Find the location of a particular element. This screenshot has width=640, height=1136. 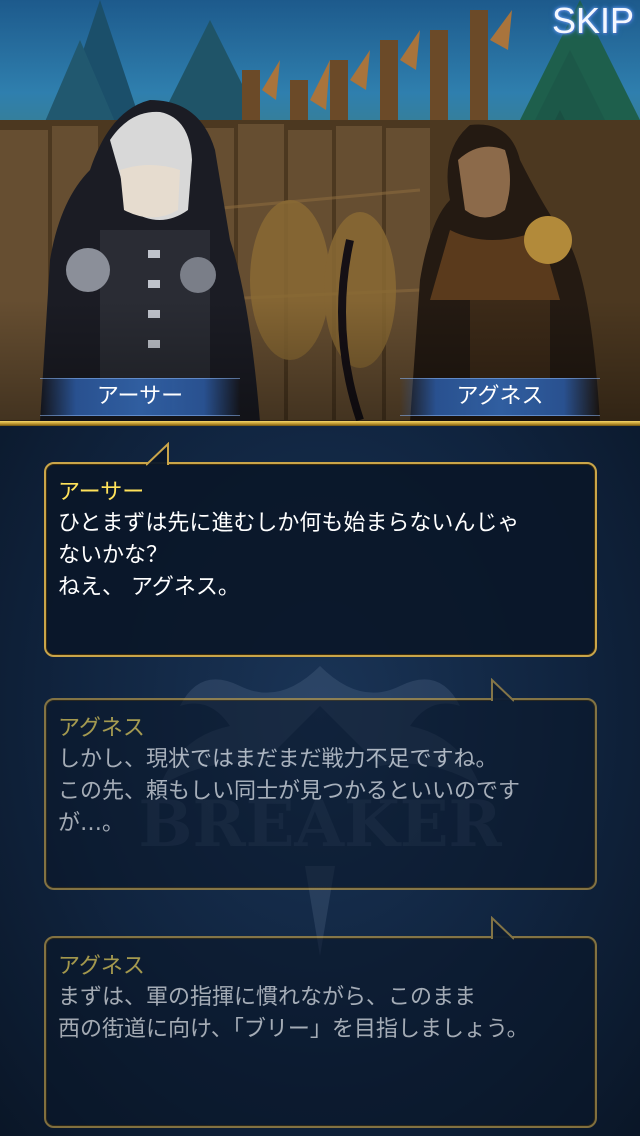

dialog-line: が…。 is located at coordinates (91, 823).